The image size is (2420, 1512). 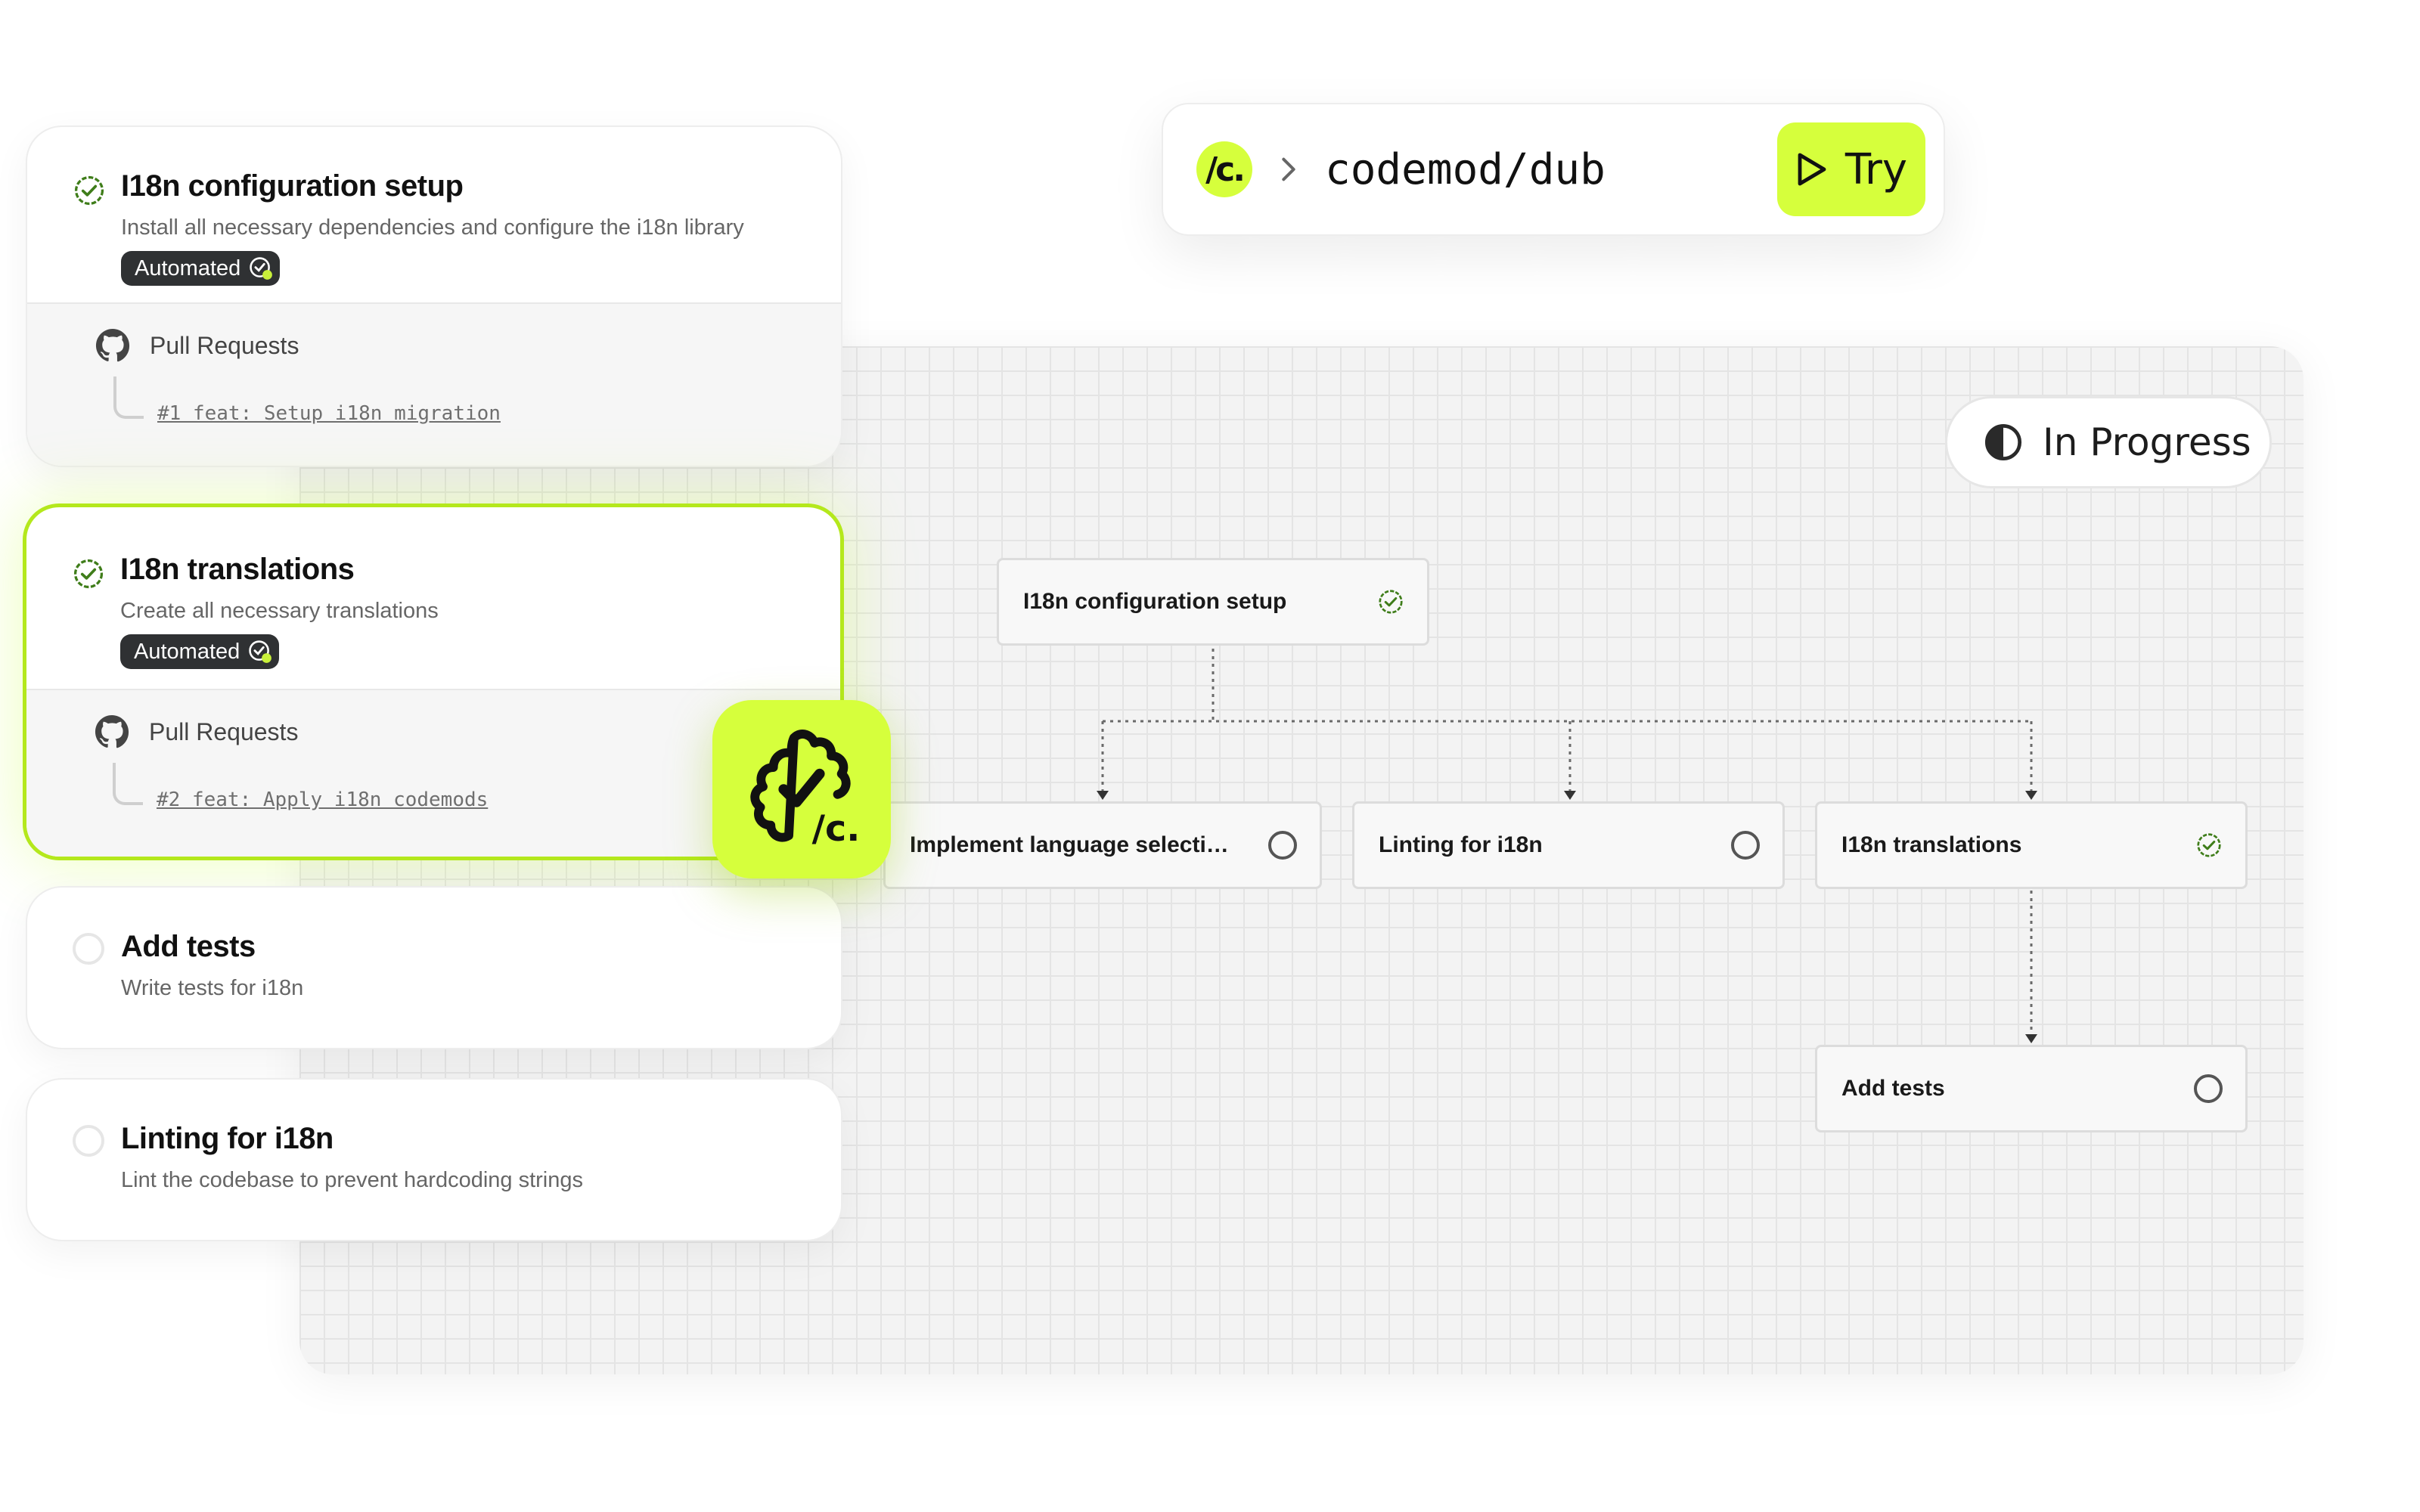 What do you see at coordinates (322, 800) in the screenshot?
I see `pull-request-link: #2 feat: Apply i18n codemods` at bounding box center [322, 800].